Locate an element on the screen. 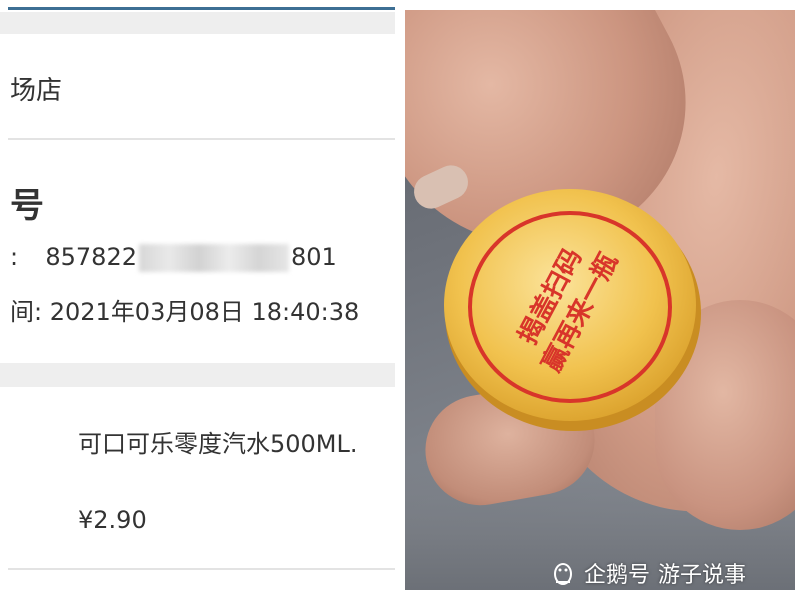 The image size is (800, 600). order-time-label: 间: is located at coordinates (26, 312).